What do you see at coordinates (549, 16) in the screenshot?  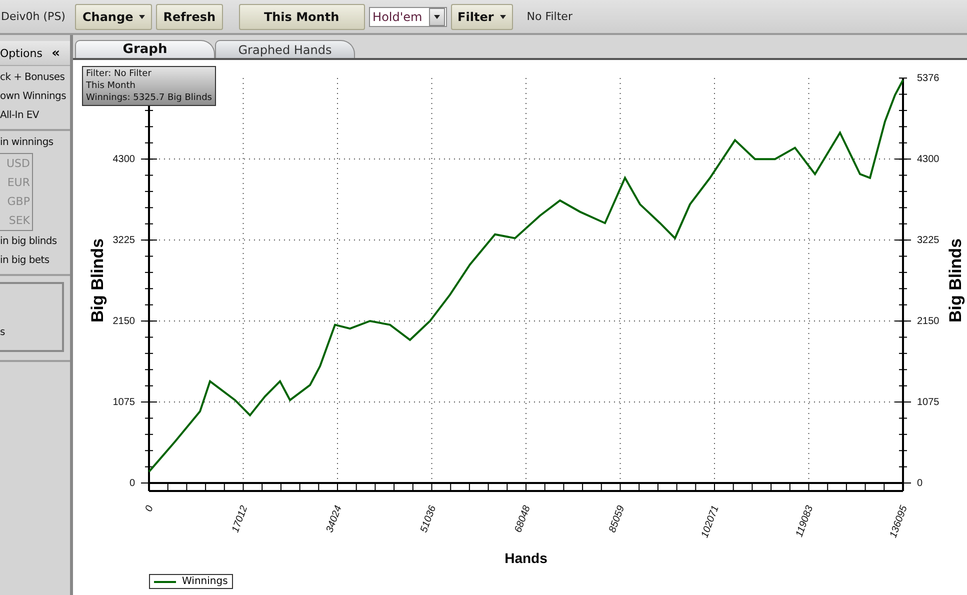 I see `filter-status: No Filter` at bounding box center [549, 16].